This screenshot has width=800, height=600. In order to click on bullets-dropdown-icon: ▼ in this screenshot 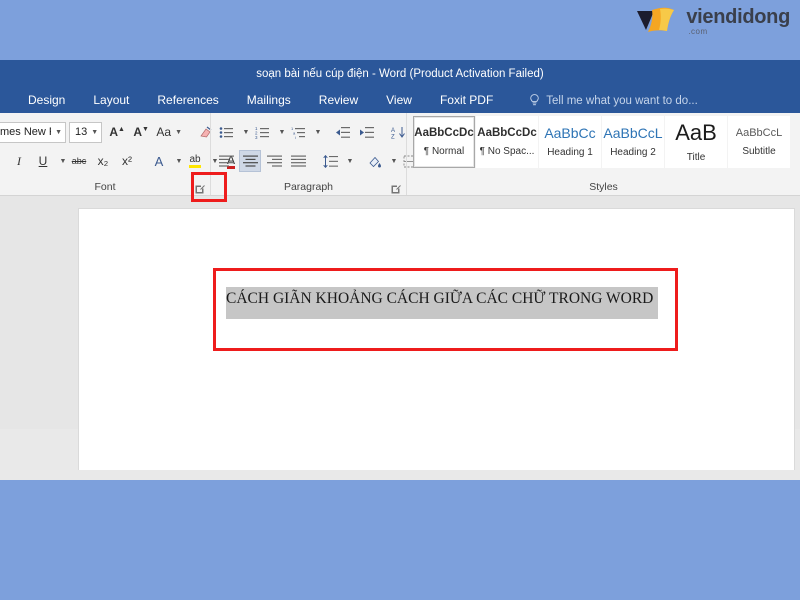, I will do `click(244, 132)`.